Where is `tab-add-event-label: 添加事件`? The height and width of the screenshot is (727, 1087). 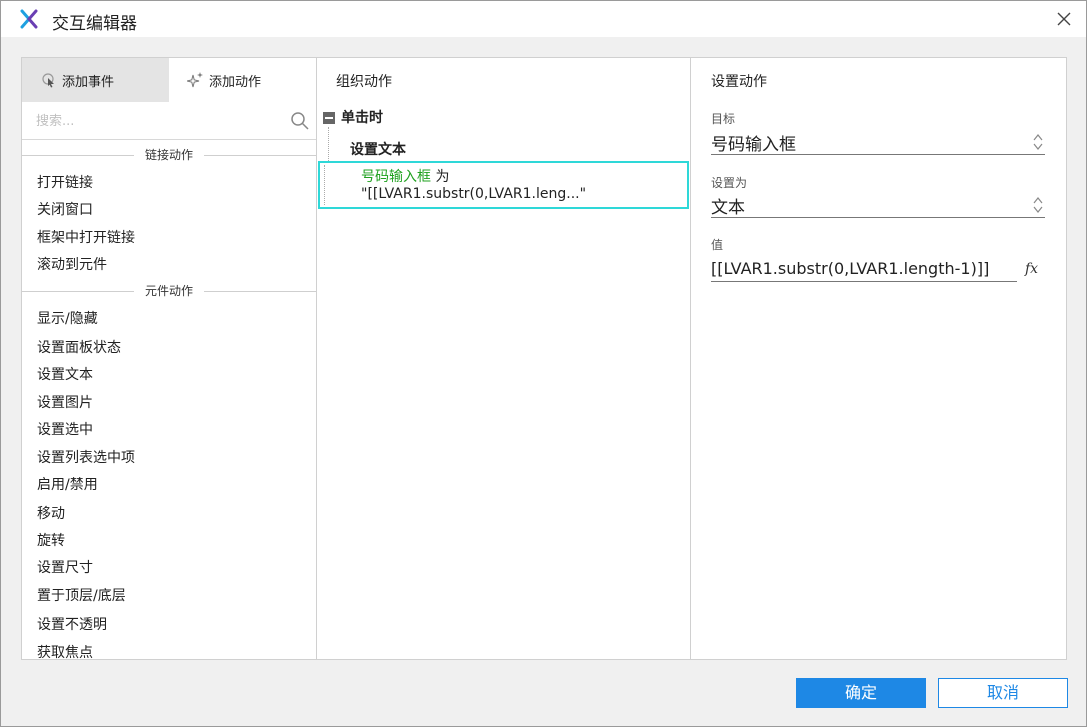 tab-add-event-label: 添加事件 is located at coordinates (88, 82).